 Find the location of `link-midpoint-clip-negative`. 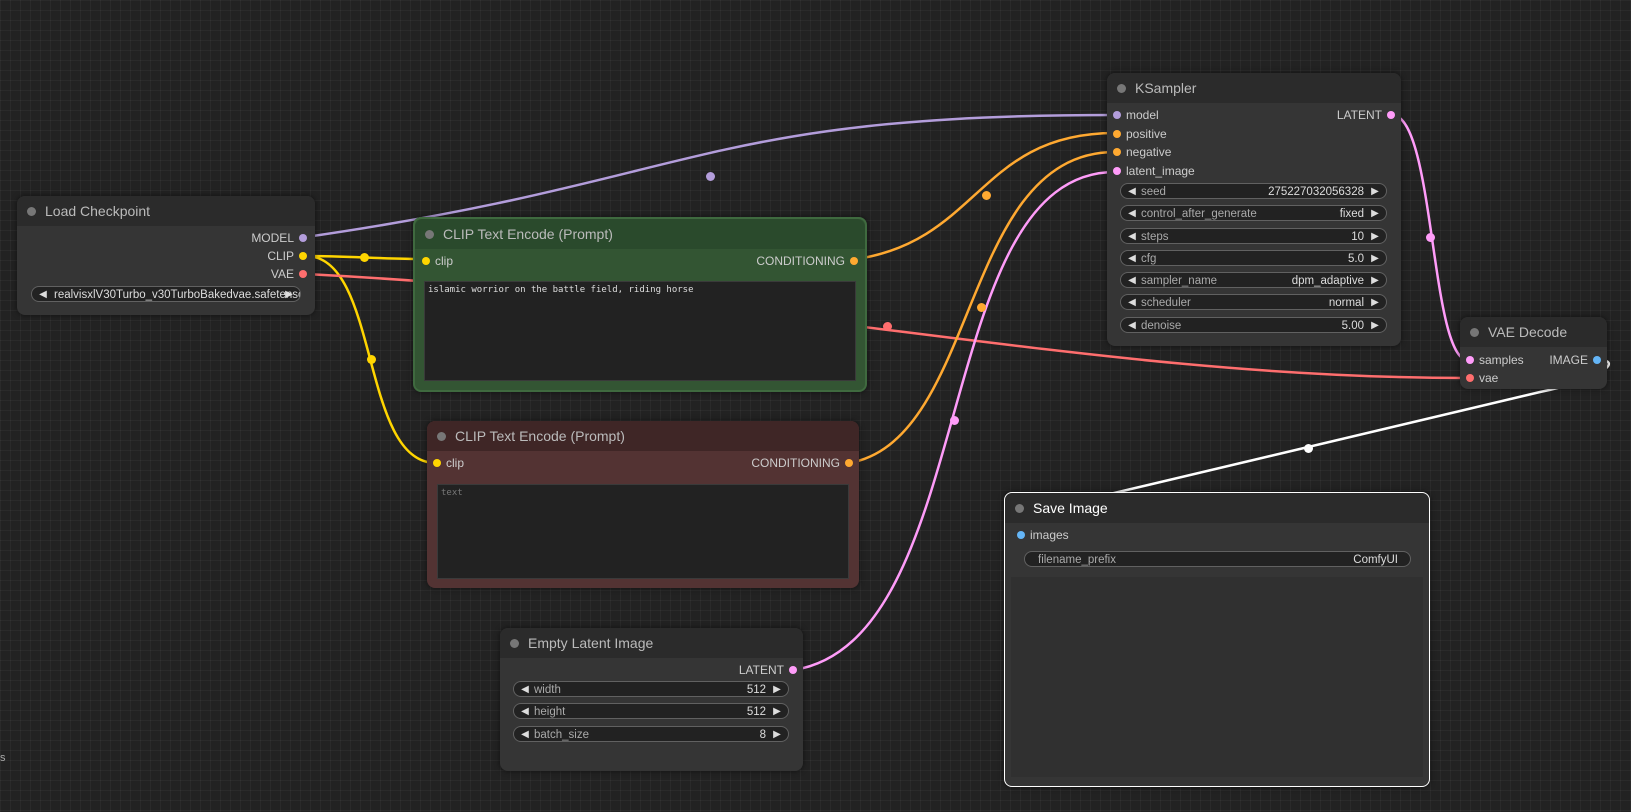

link-midpoint-clip-negative is located at coordinates (371, 359).